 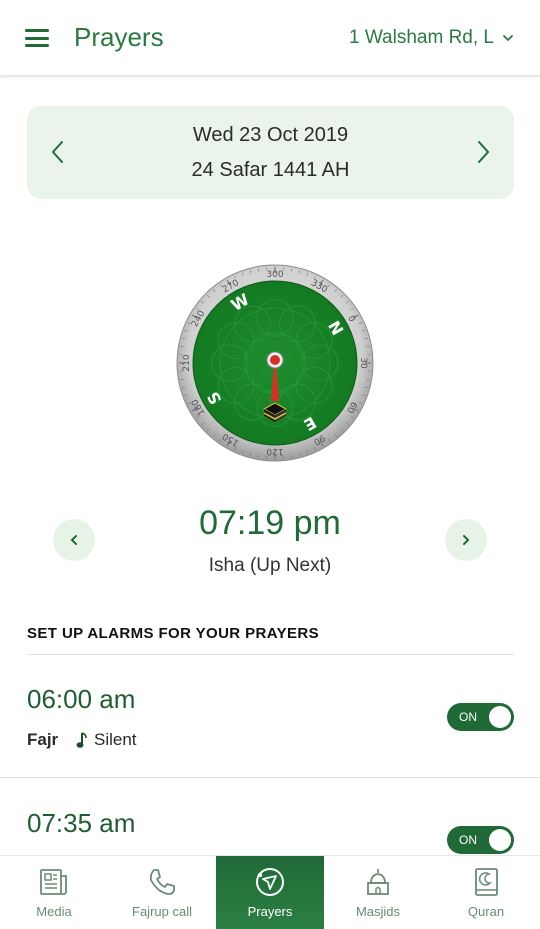 I want to click on nav-item-quran: Quran, so click(x=486, y=892).